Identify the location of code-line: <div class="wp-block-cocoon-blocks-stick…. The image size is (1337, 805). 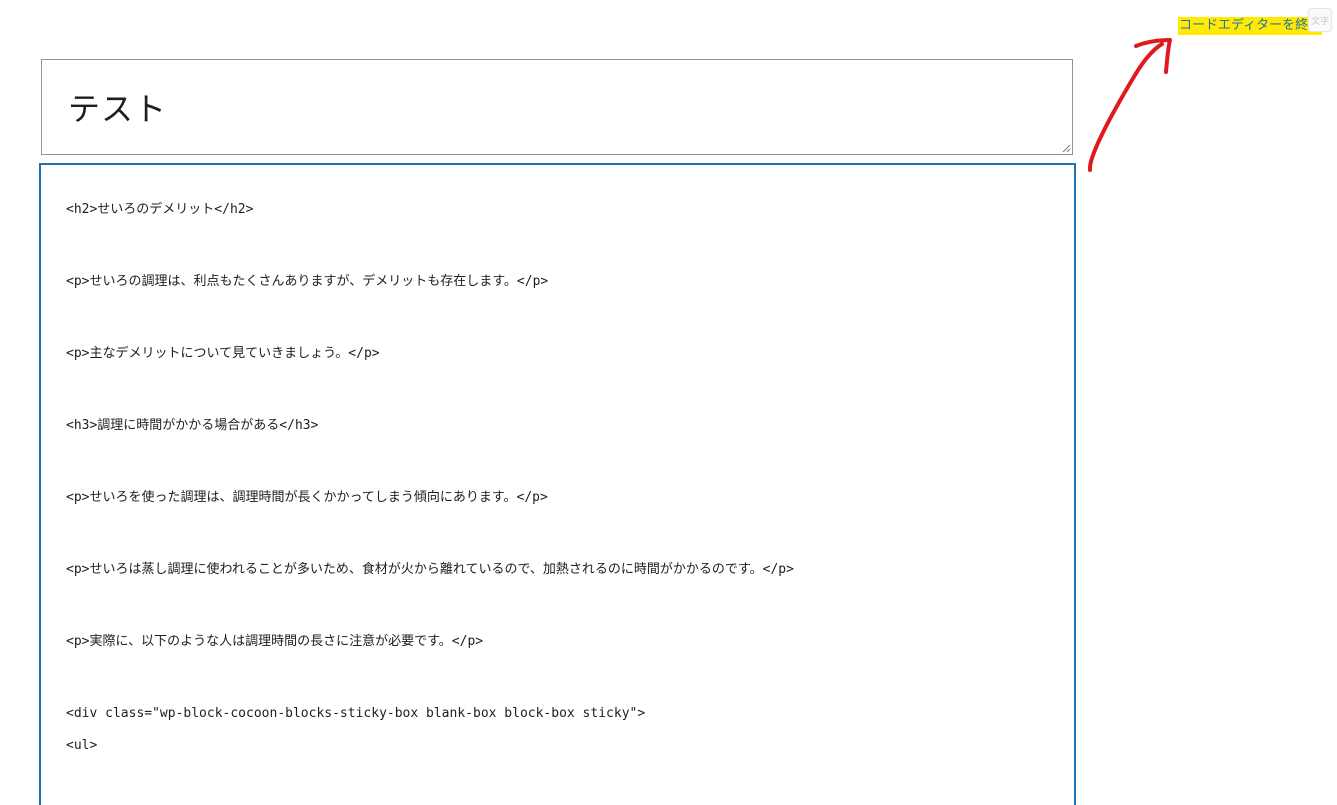
(356, 713).